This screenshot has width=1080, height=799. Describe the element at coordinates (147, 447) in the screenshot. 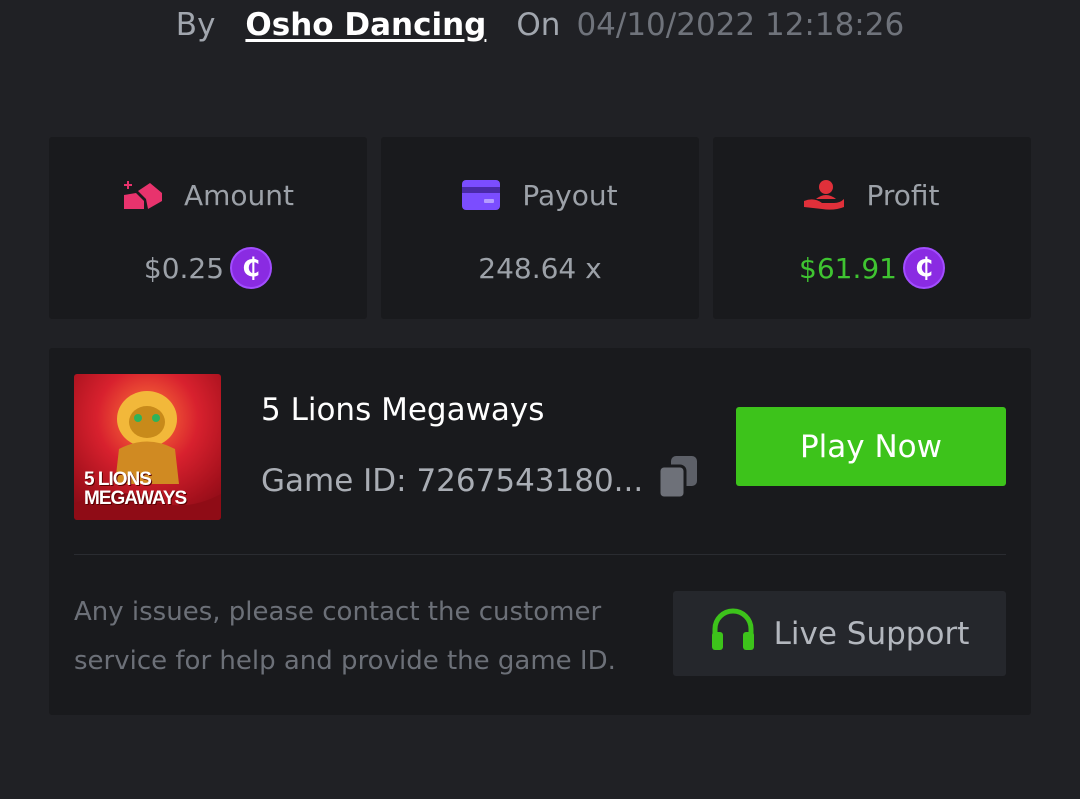

I see `game-thumbnail: 5 LIONS MEGAWAYS` at that location.